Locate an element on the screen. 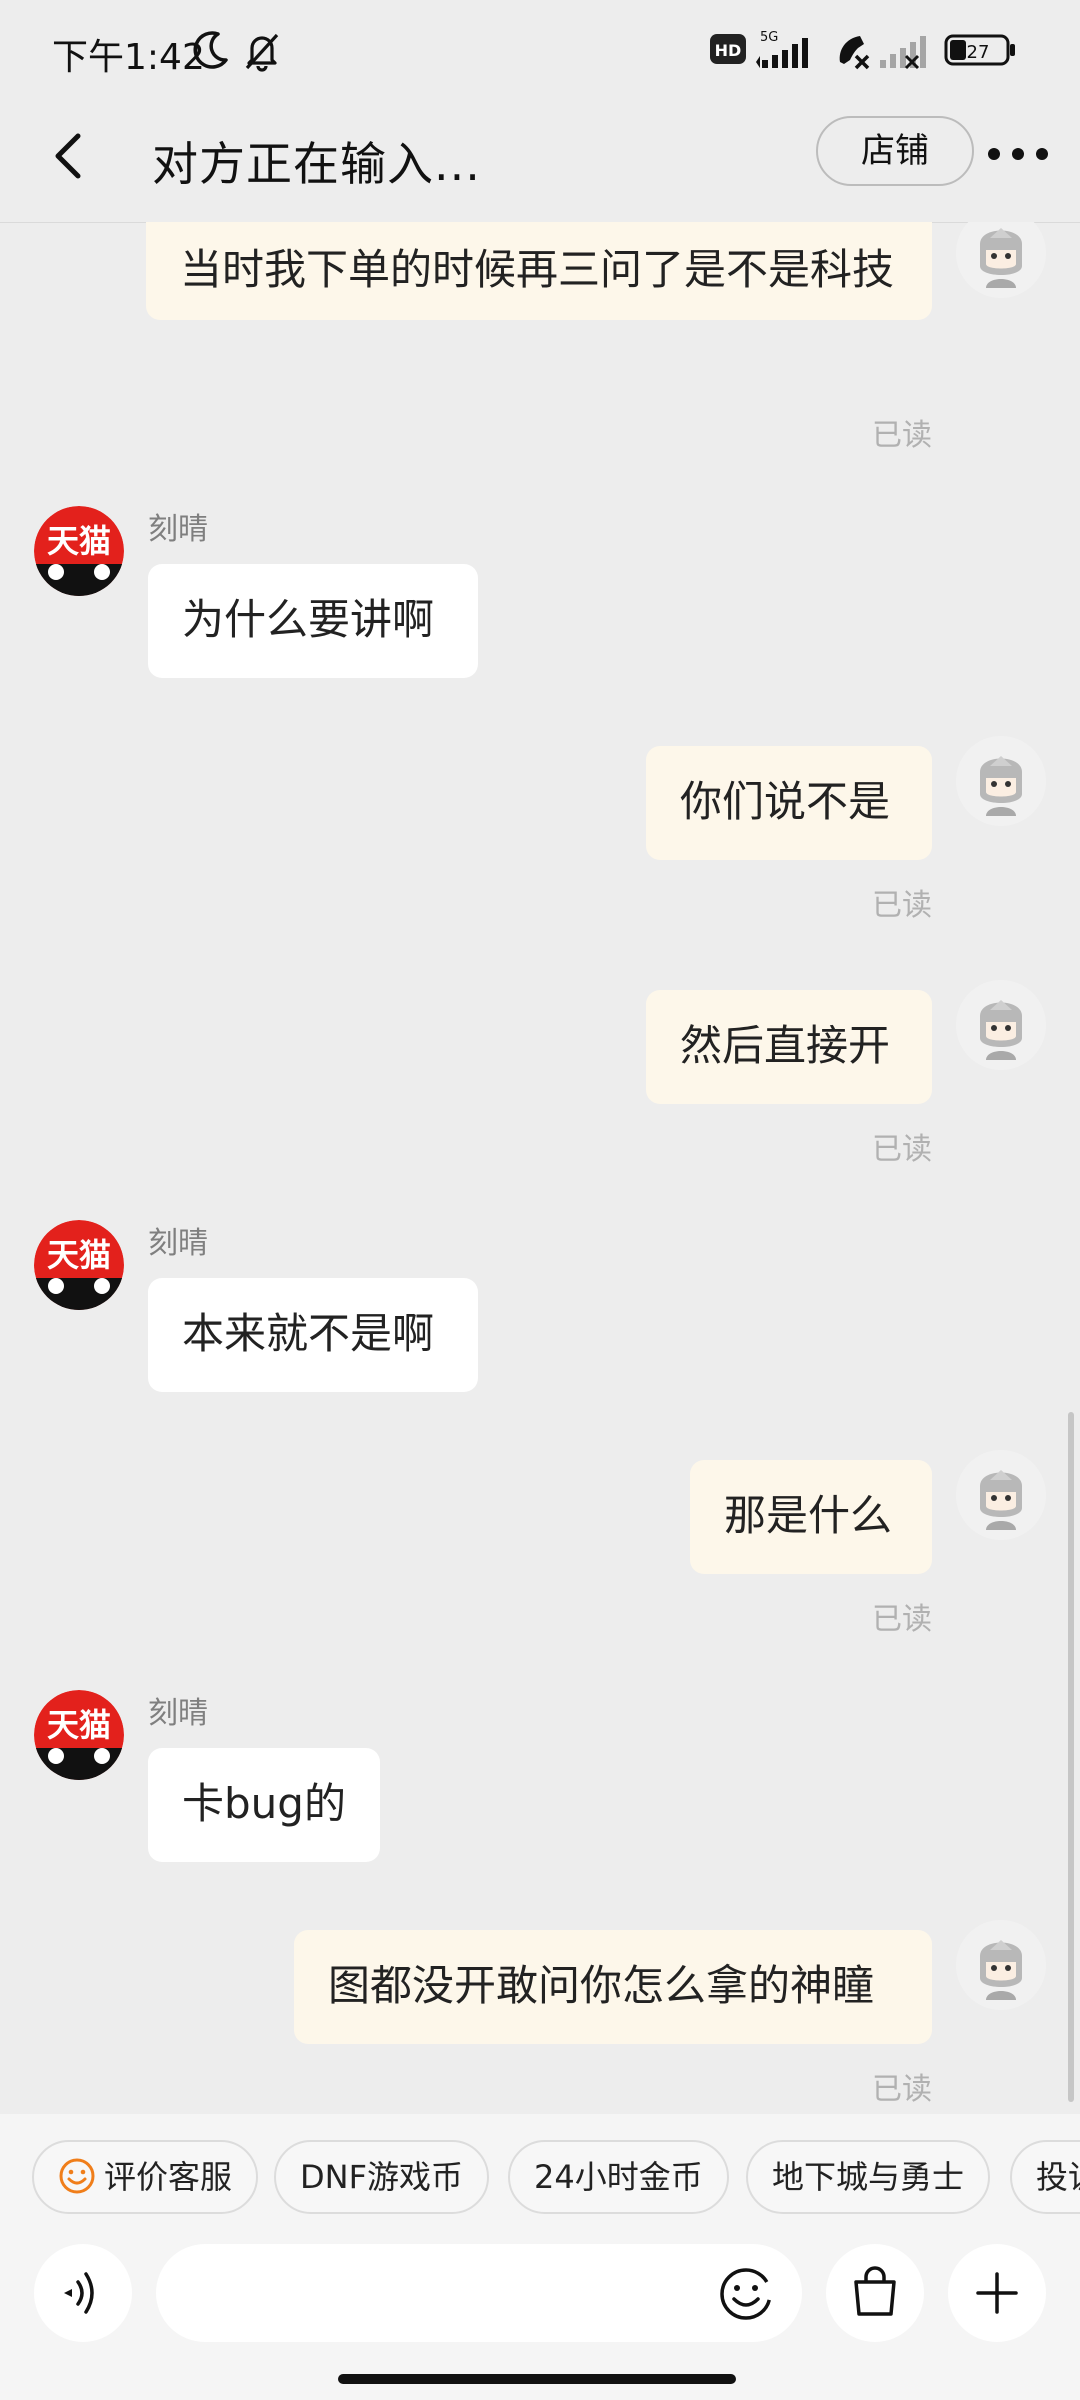 Image resolution: width=1080 pixels, height=2400 pixels. voice-icon is located at coordinates (79, 2293).